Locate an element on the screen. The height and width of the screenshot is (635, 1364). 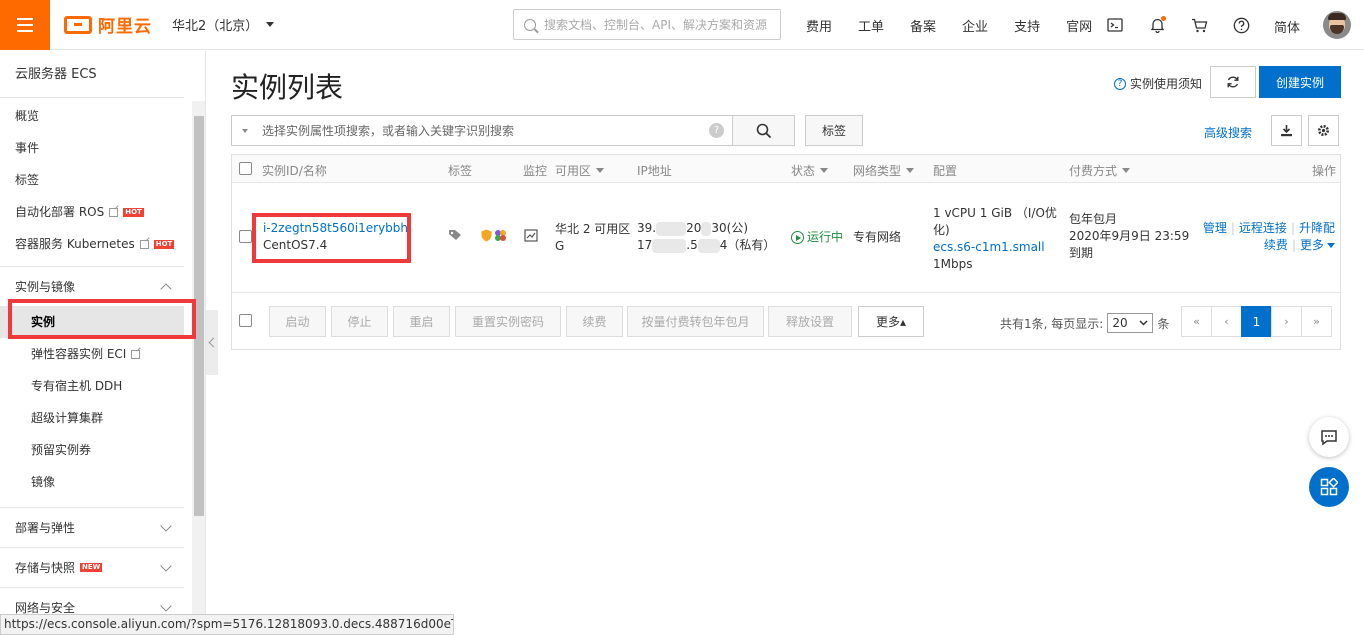
sidebar-item-label: 容器服务 Kubernetes is located at coordinates (75, 244).